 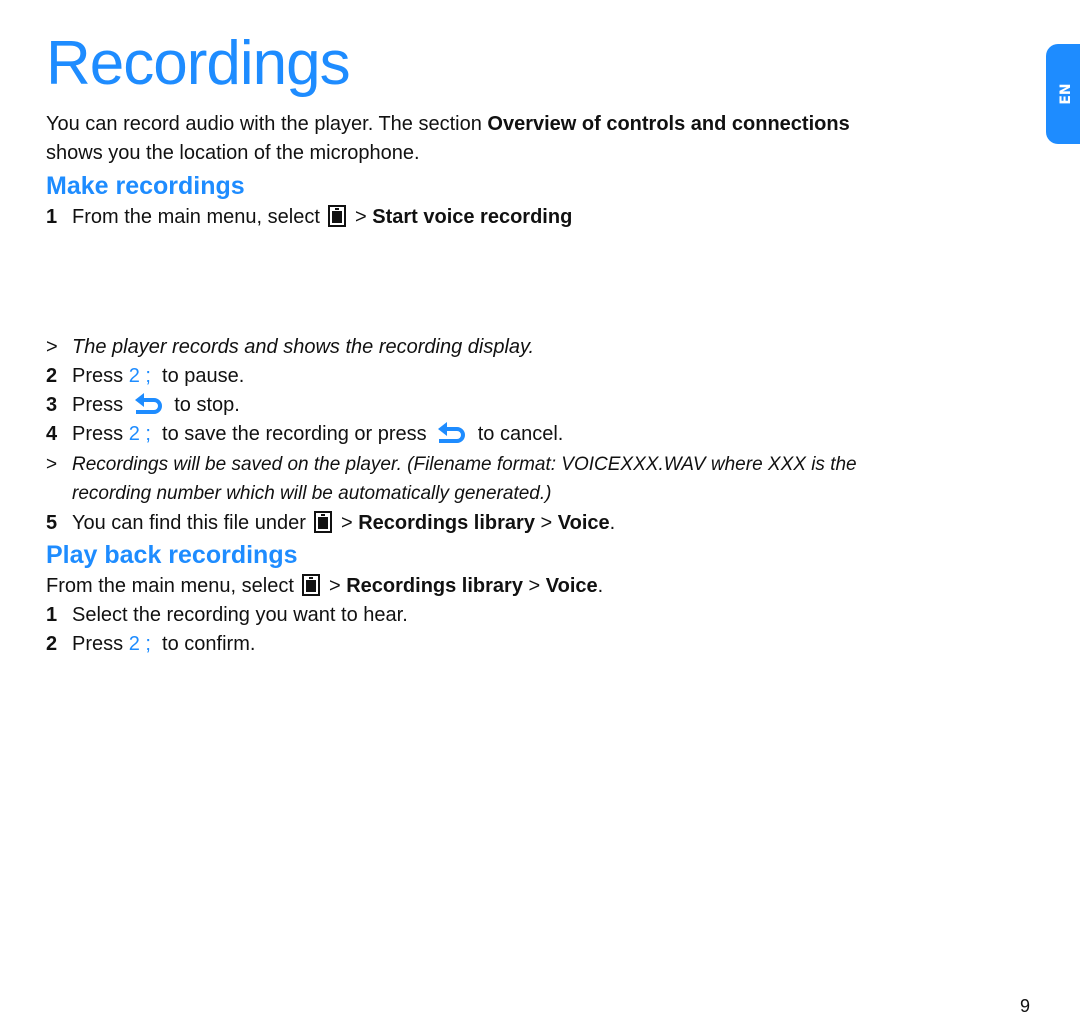 What do you see at coordinates (192, 523) in the screenshot?
I see `text: You can find this file under` at bounding box center [192, 523].